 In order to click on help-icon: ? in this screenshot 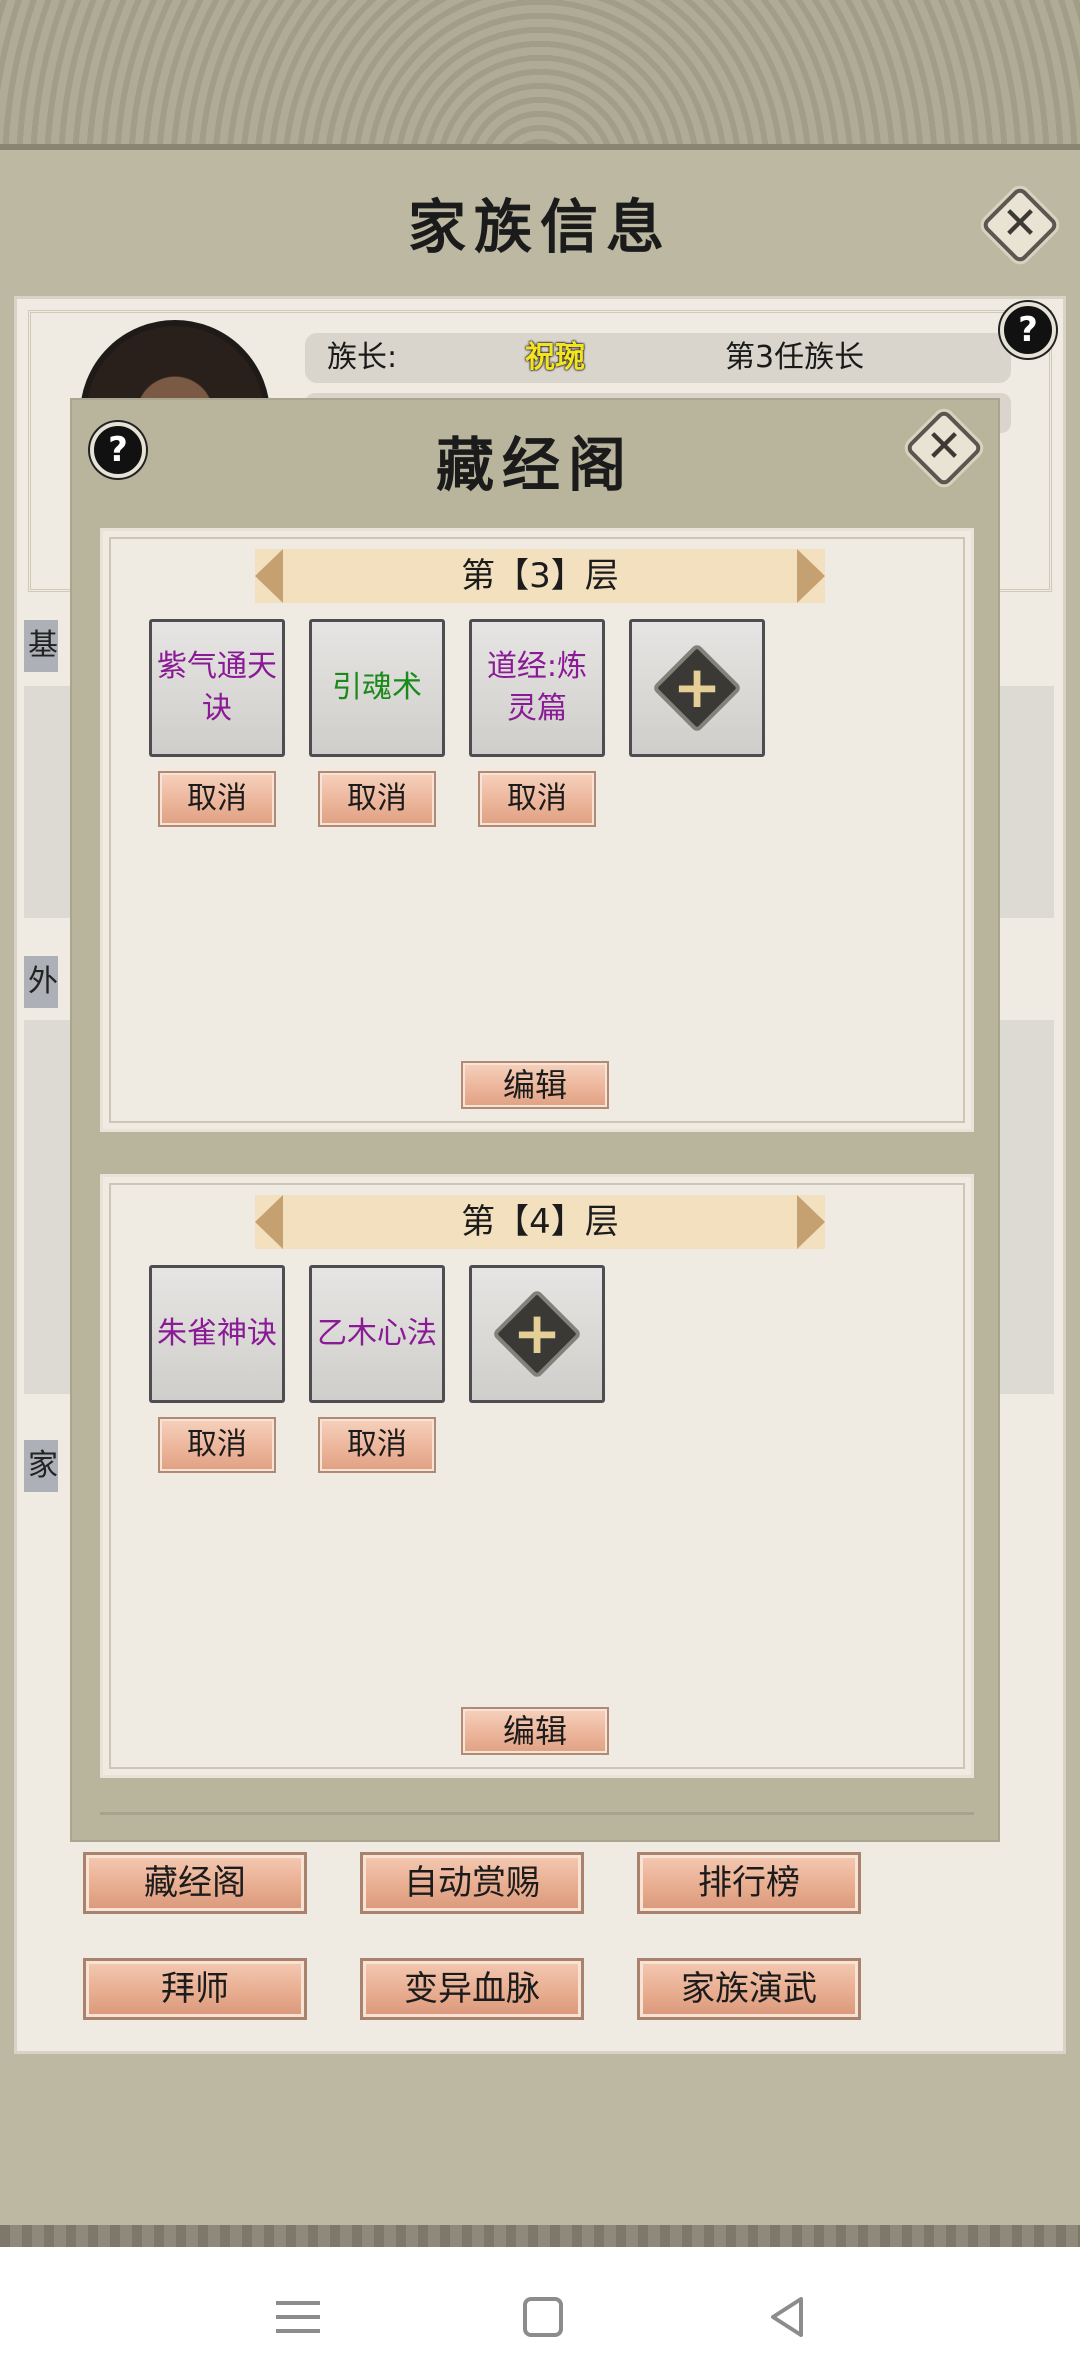, I will do `click(1028, 330)`.